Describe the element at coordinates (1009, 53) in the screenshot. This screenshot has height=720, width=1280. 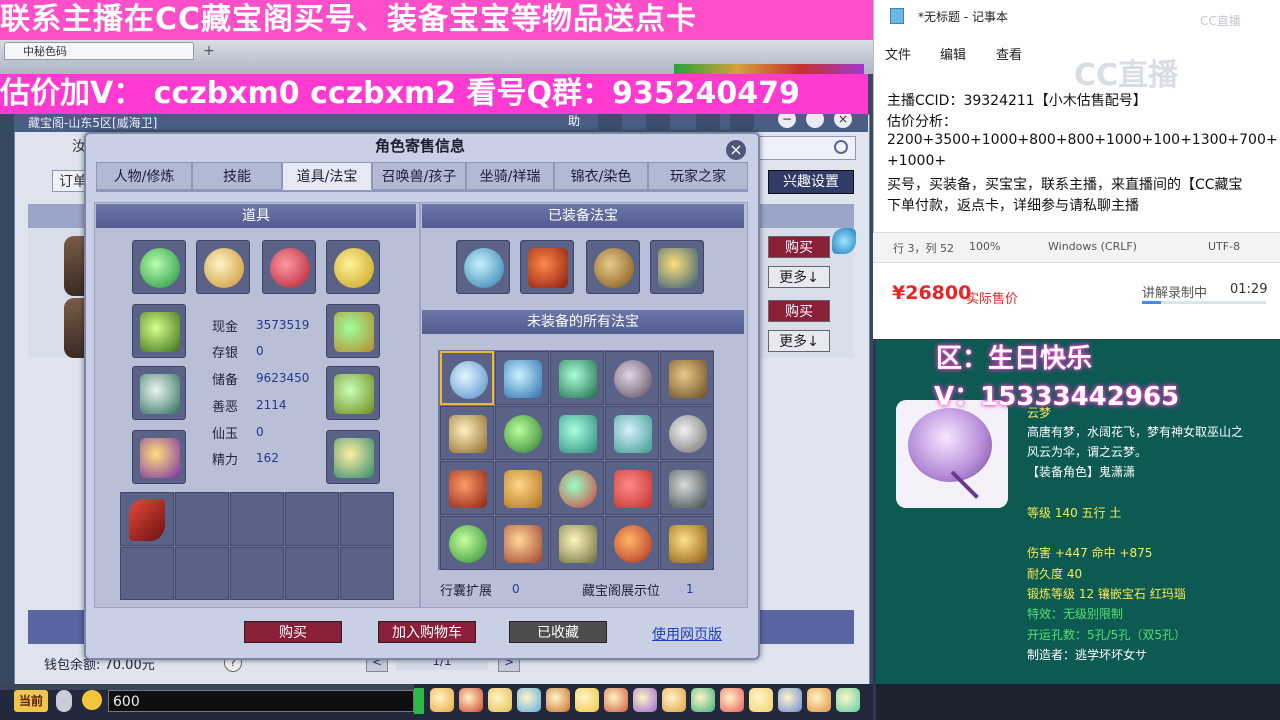
I see `menu-view: 查看` at that location.